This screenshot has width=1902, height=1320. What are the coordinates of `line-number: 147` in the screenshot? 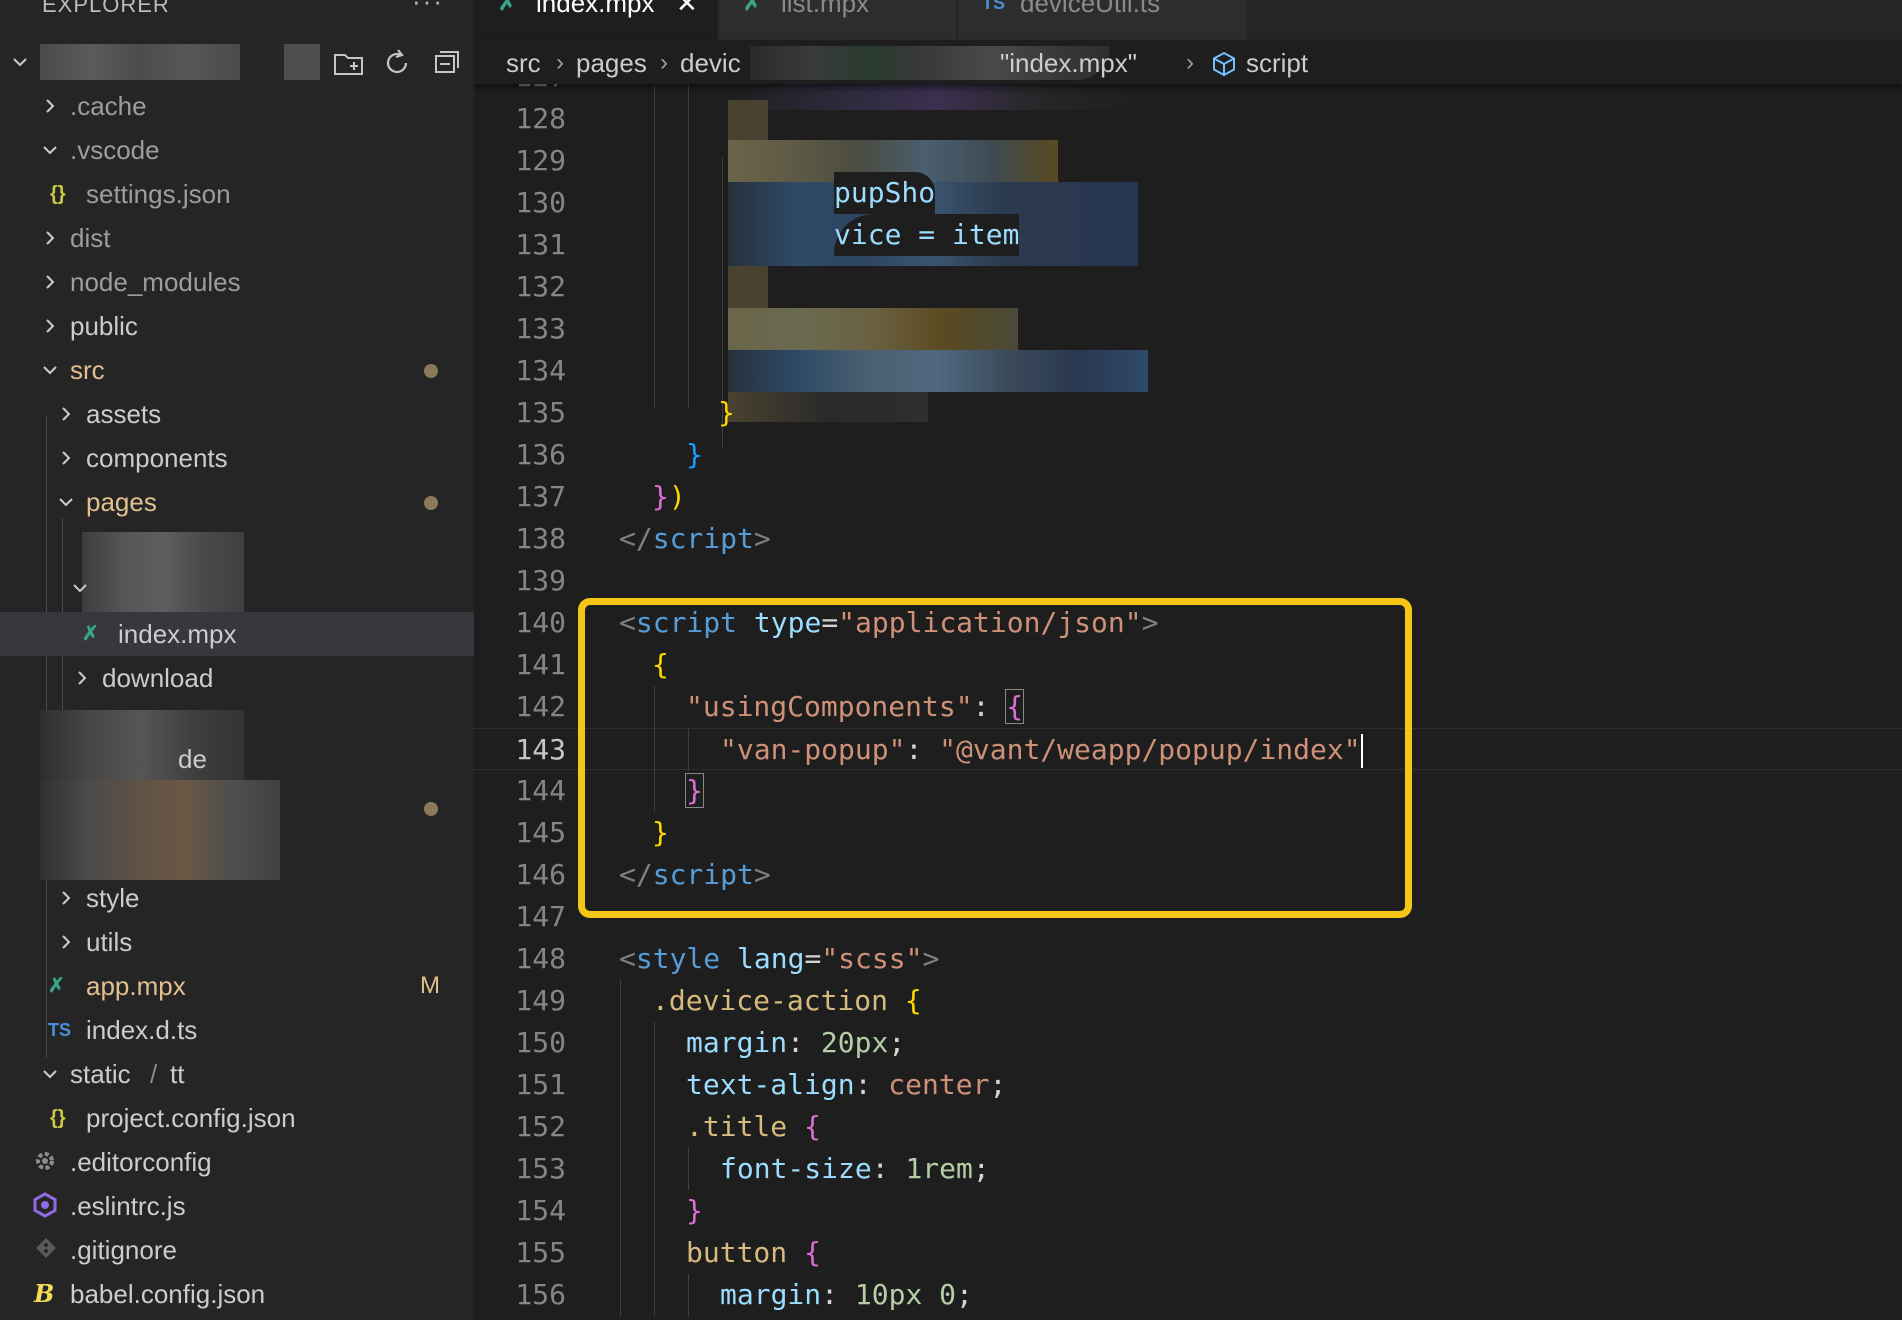 It's located at (540, 916).